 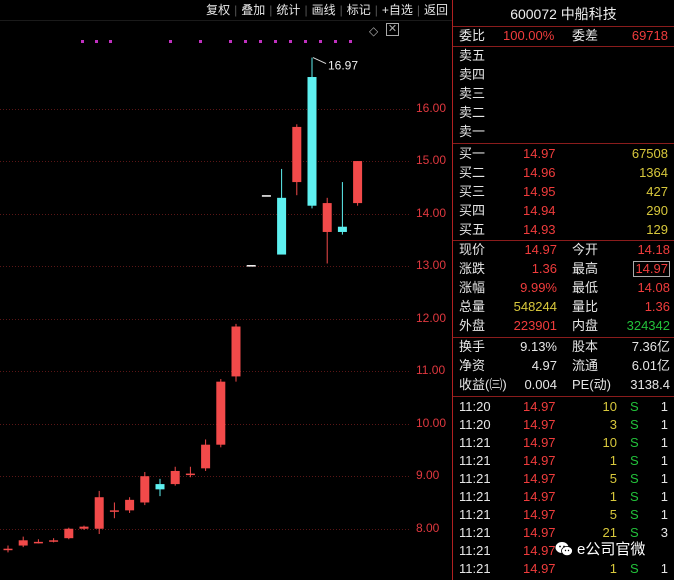 I want to click on fundamental-row: 净资 4.97 流通 6.01亿, so click(x=563, y=366).